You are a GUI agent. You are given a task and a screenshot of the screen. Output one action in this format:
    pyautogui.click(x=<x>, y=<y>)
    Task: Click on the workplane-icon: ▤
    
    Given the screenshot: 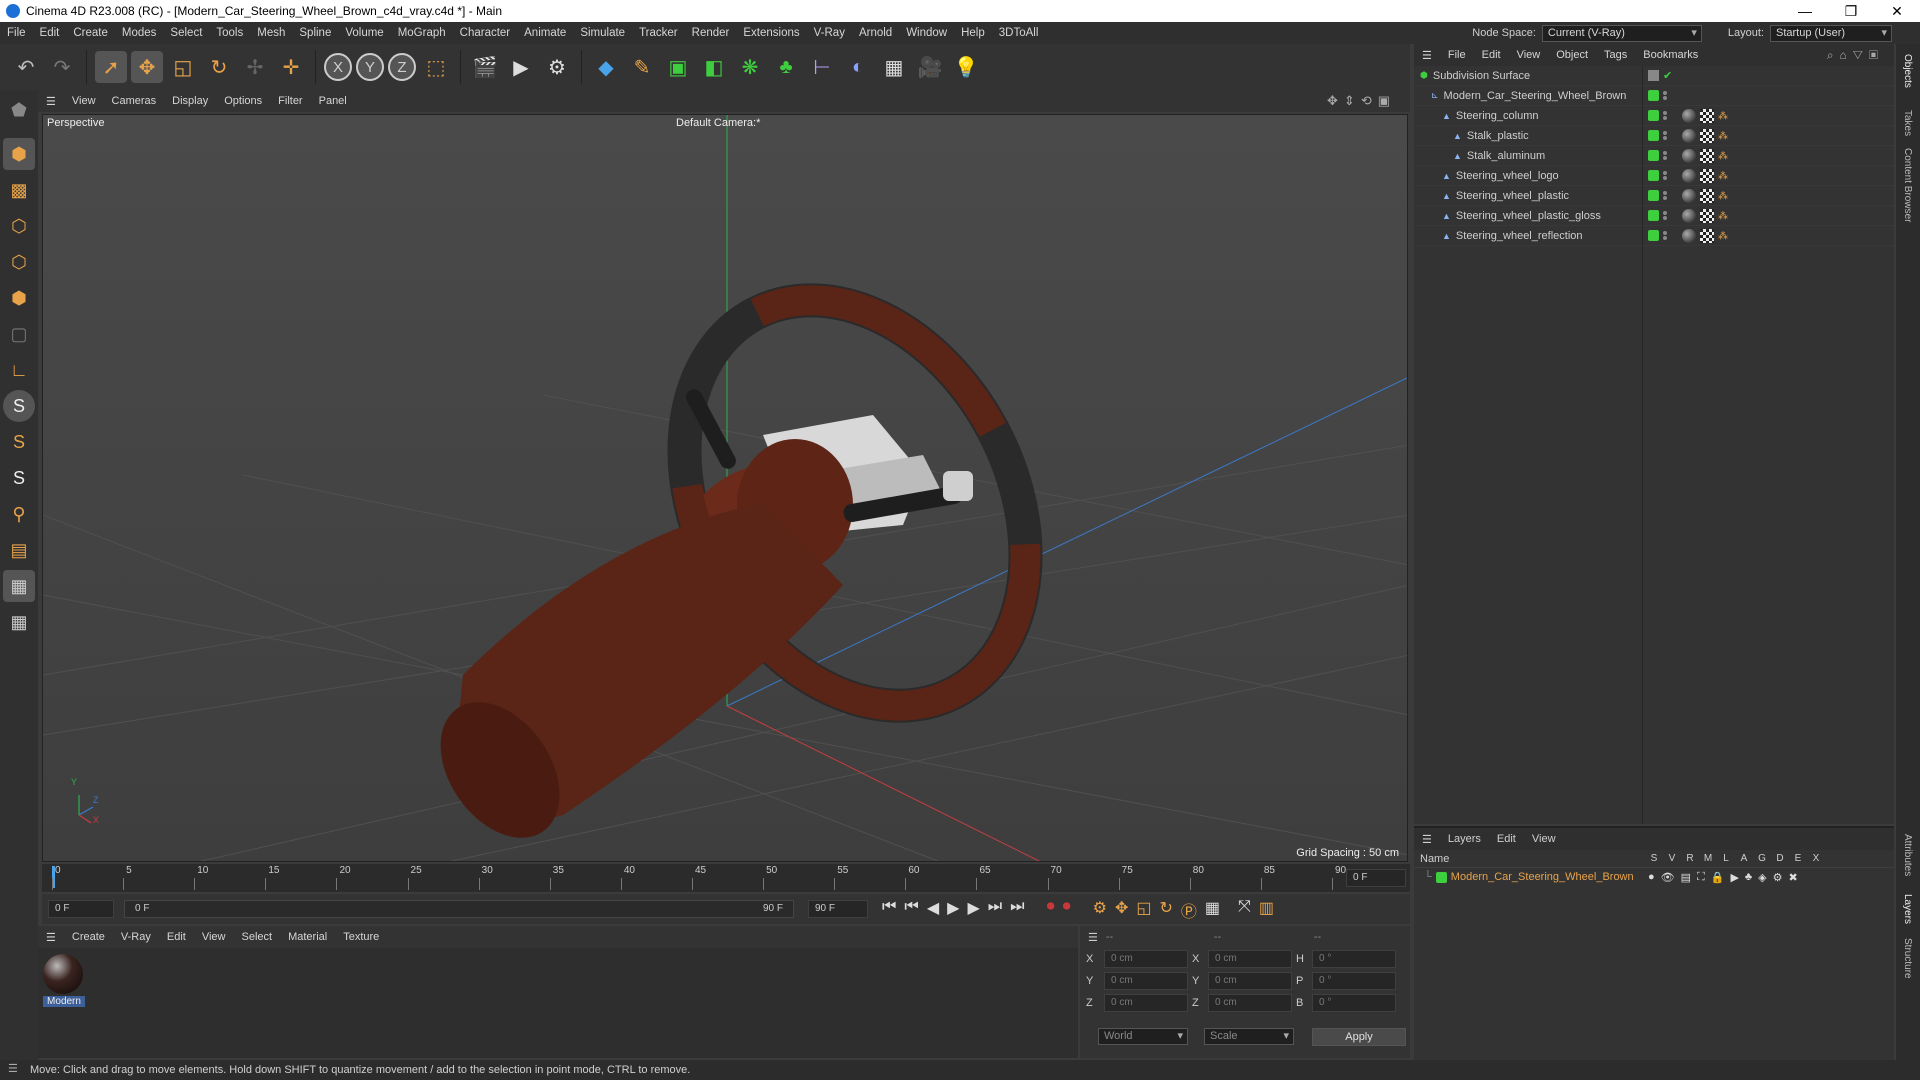 What is the action you would take?
    pyautogui.click(x=19, y=550)
    